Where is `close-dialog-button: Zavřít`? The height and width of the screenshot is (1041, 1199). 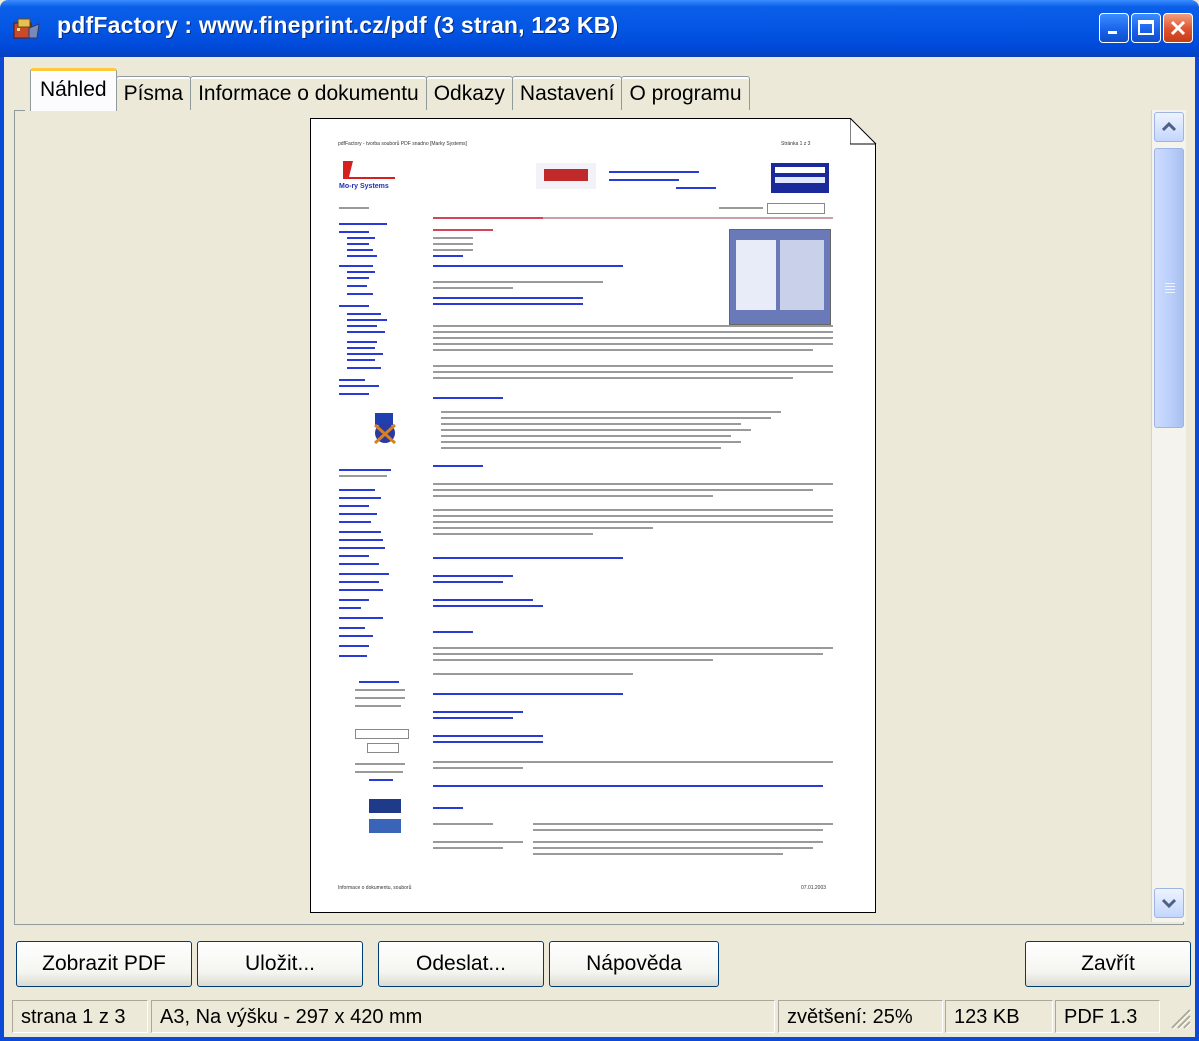
close-dialog-button: Zavřít is located at coordinates (1108, 964).